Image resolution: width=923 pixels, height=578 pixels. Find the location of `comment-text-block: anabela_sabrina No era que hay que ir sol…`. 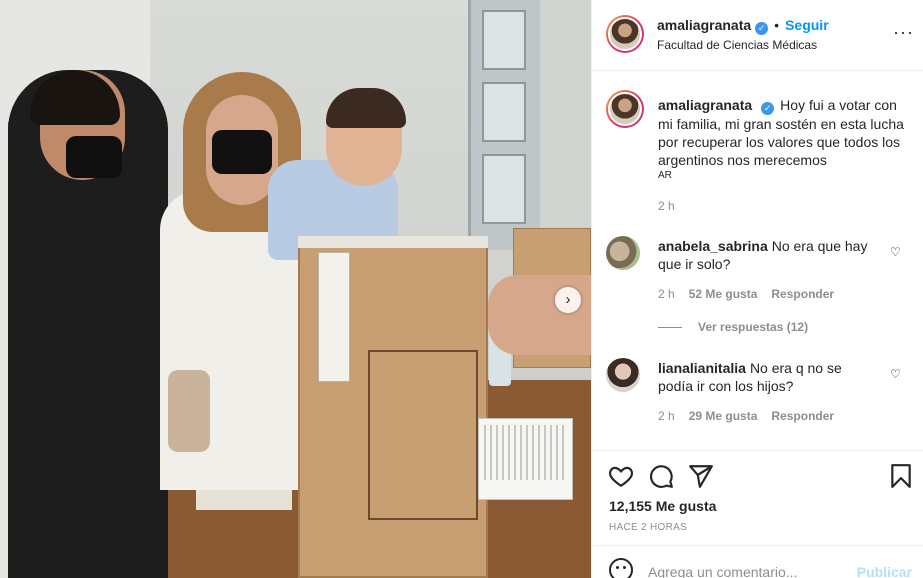

comment-text-block: anabela_sabrina No era que hay que ir sol… is located at coordinates (768, 255).